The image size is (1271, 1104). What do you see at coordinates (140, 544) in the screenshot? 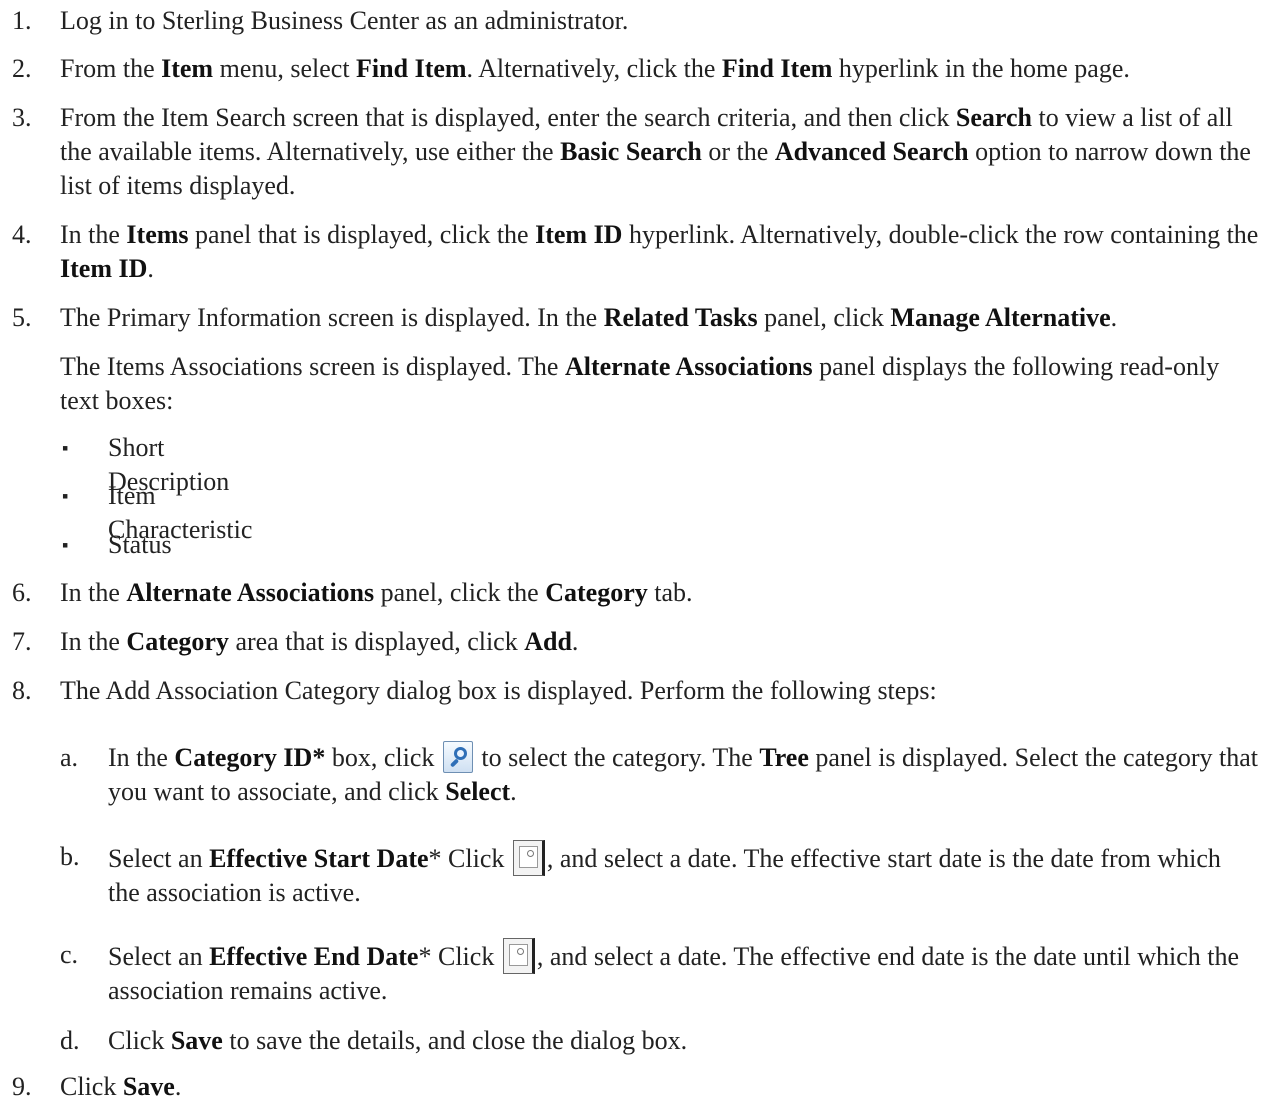
I see `bullet-text: Status` at bounding box center [140, 544].